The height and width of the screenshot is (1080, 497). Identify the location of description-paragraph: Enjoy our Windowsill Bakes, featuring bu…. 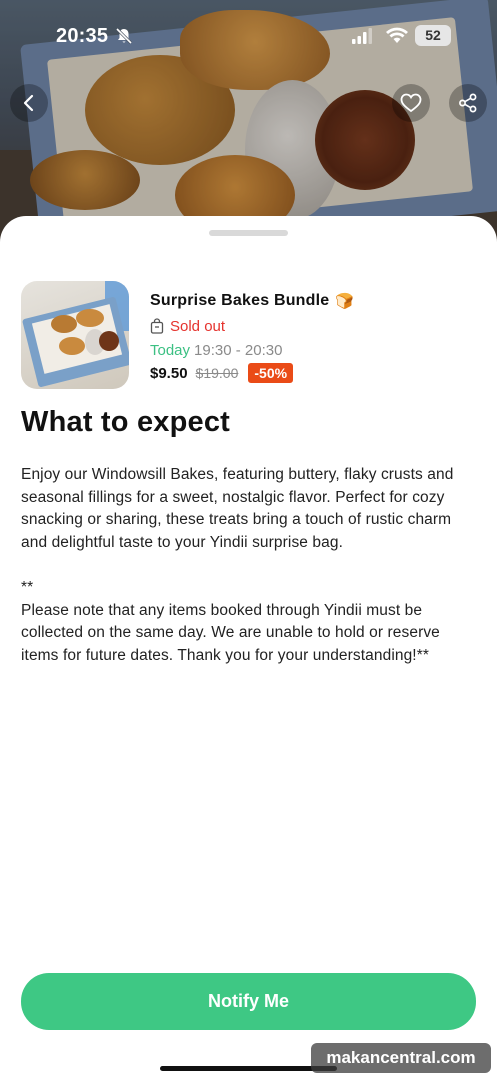
(237, 508).